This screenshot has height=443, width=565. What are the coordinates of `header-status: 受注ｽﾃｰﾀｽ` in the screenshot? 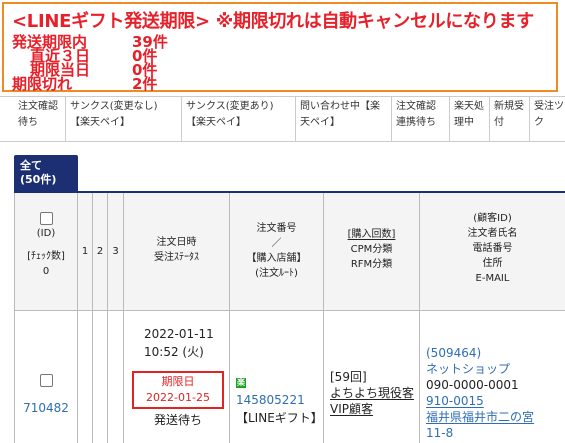 It's located at (176, 257).